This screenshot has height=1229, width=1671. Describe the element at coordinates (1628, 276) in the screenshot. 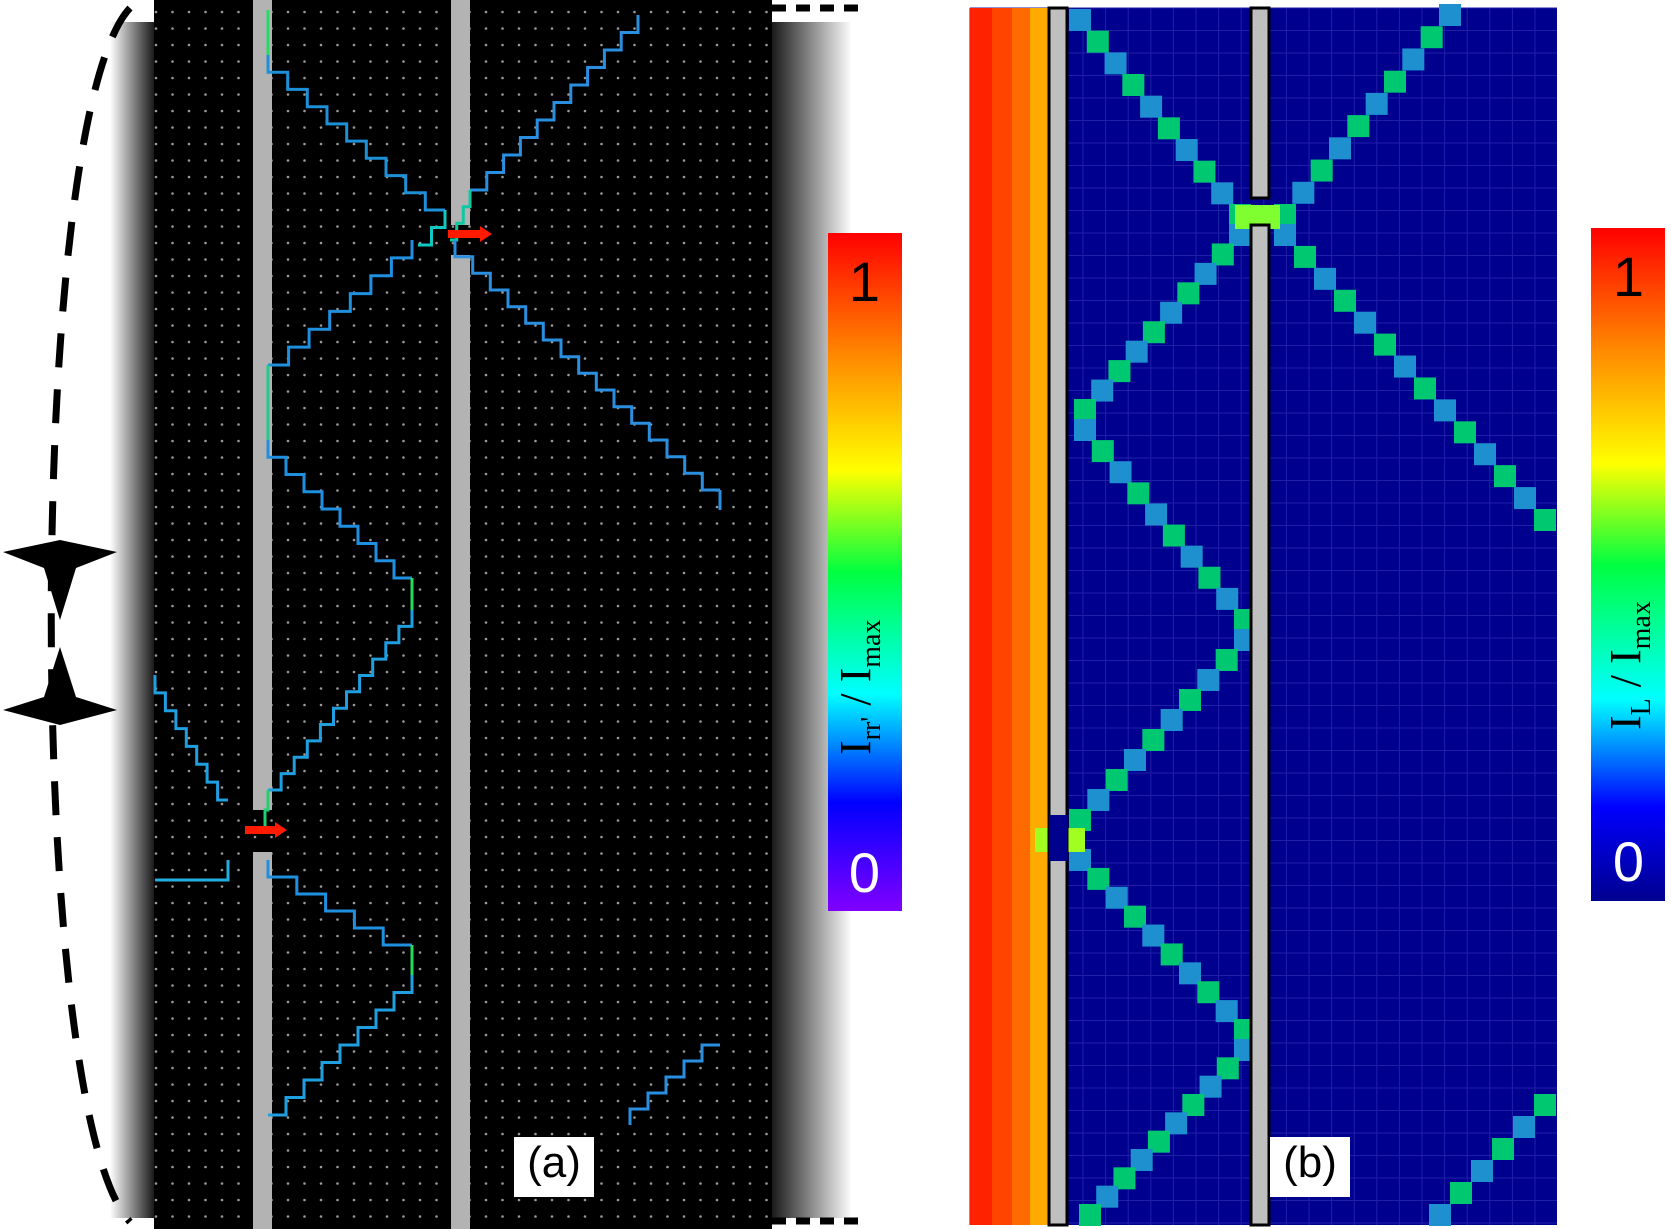

I see `colorbar-b-max: 1` at that location.